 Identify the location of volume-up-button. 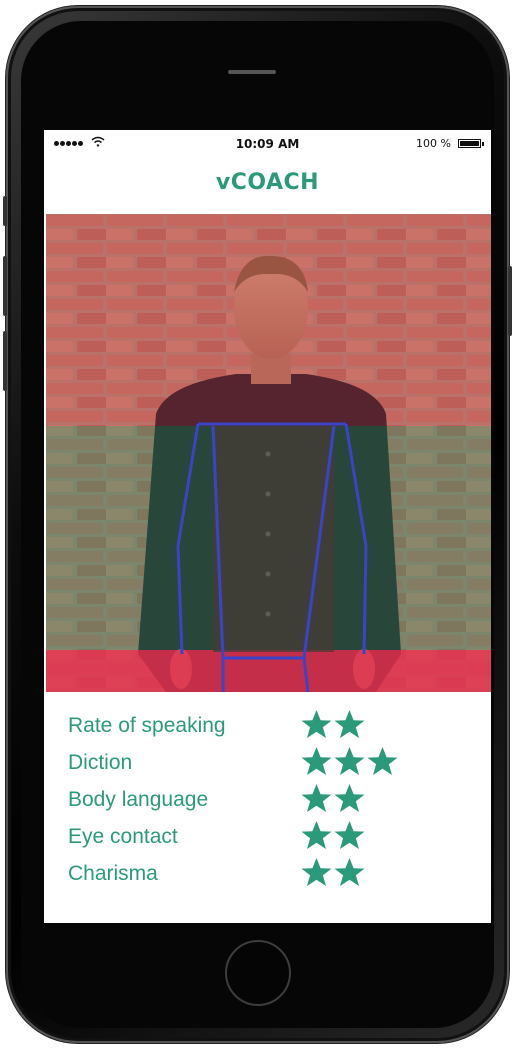
(5, 286).